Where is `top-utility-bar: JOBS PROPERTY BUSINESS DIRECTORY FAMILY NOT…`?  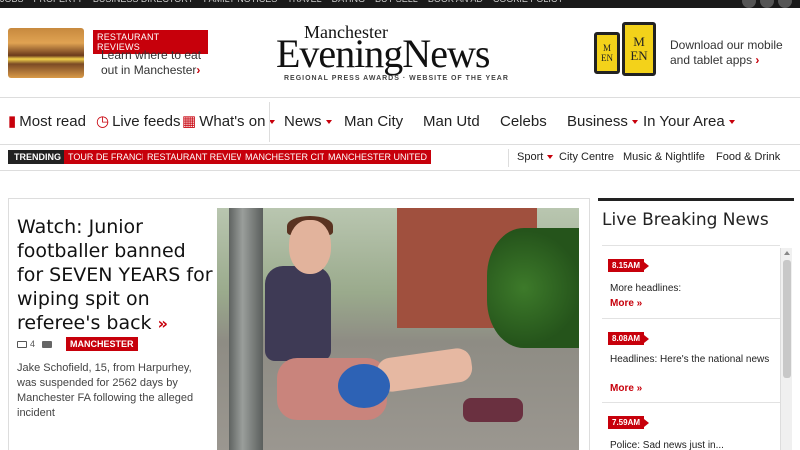
top-utility-bar: JOBS PROPERTY BUSINESS DIRECTORY FAMILY NOT… is located at coordinates (400, 4).